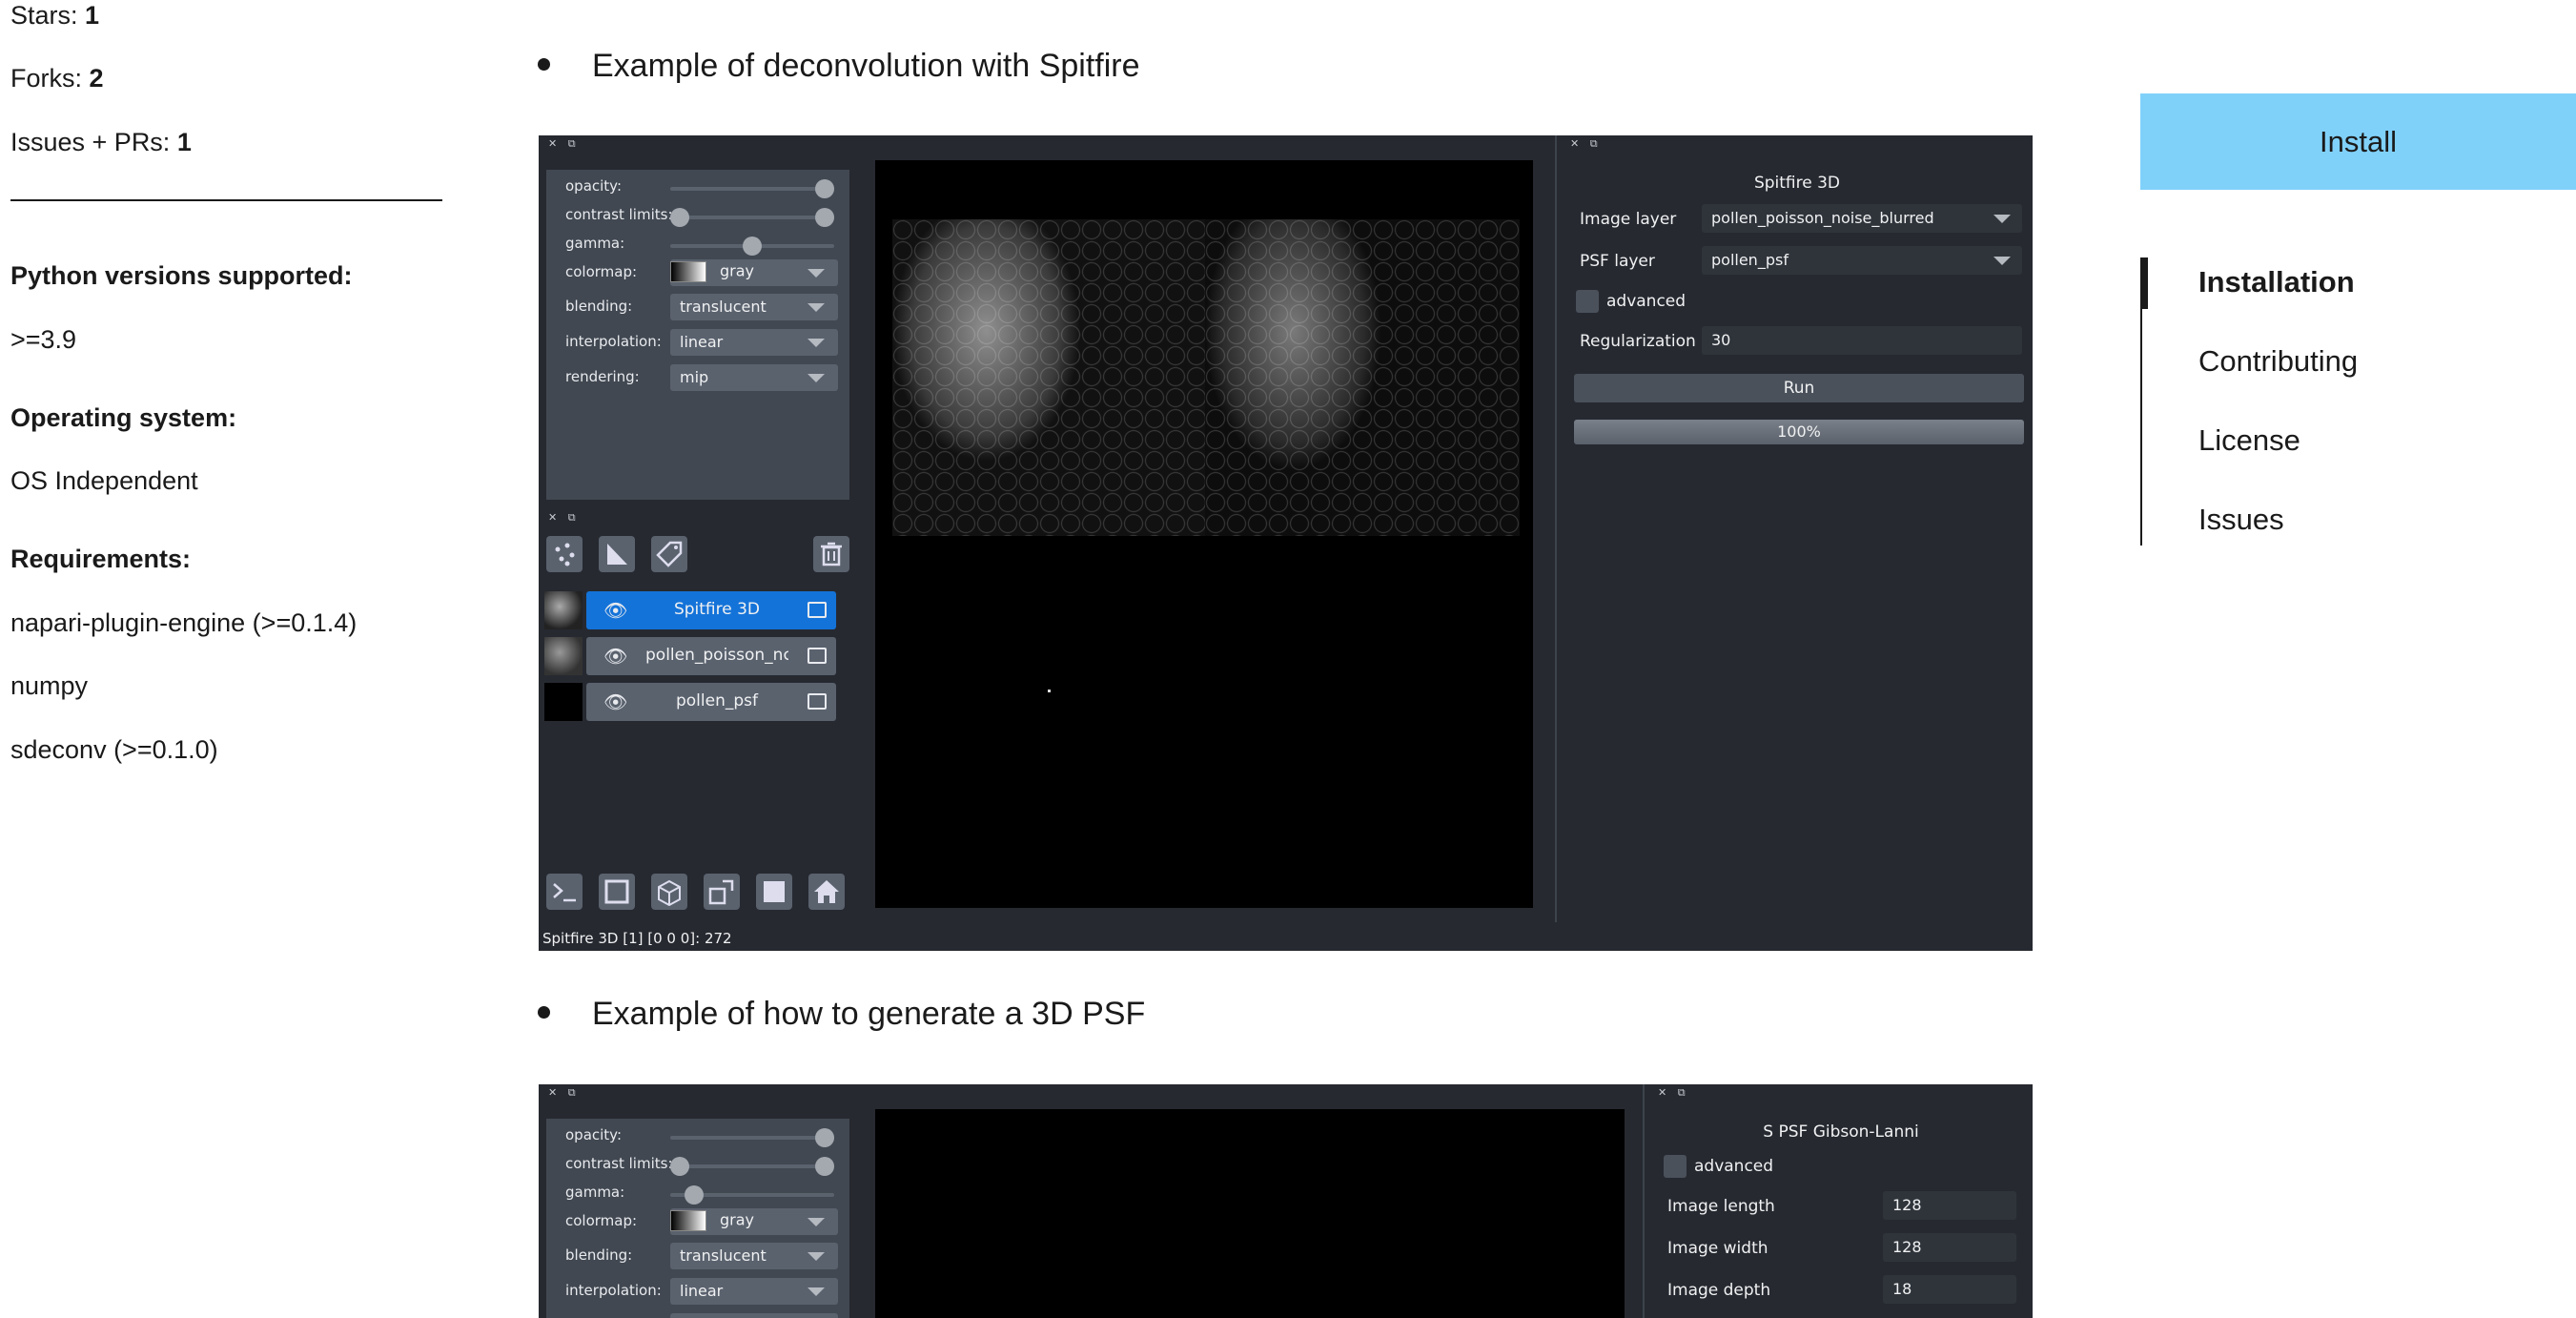  What do you see at coordinates (694, 377) in the screenshot?
I see `rendering-value: mip` at bounding box center [694, 377].